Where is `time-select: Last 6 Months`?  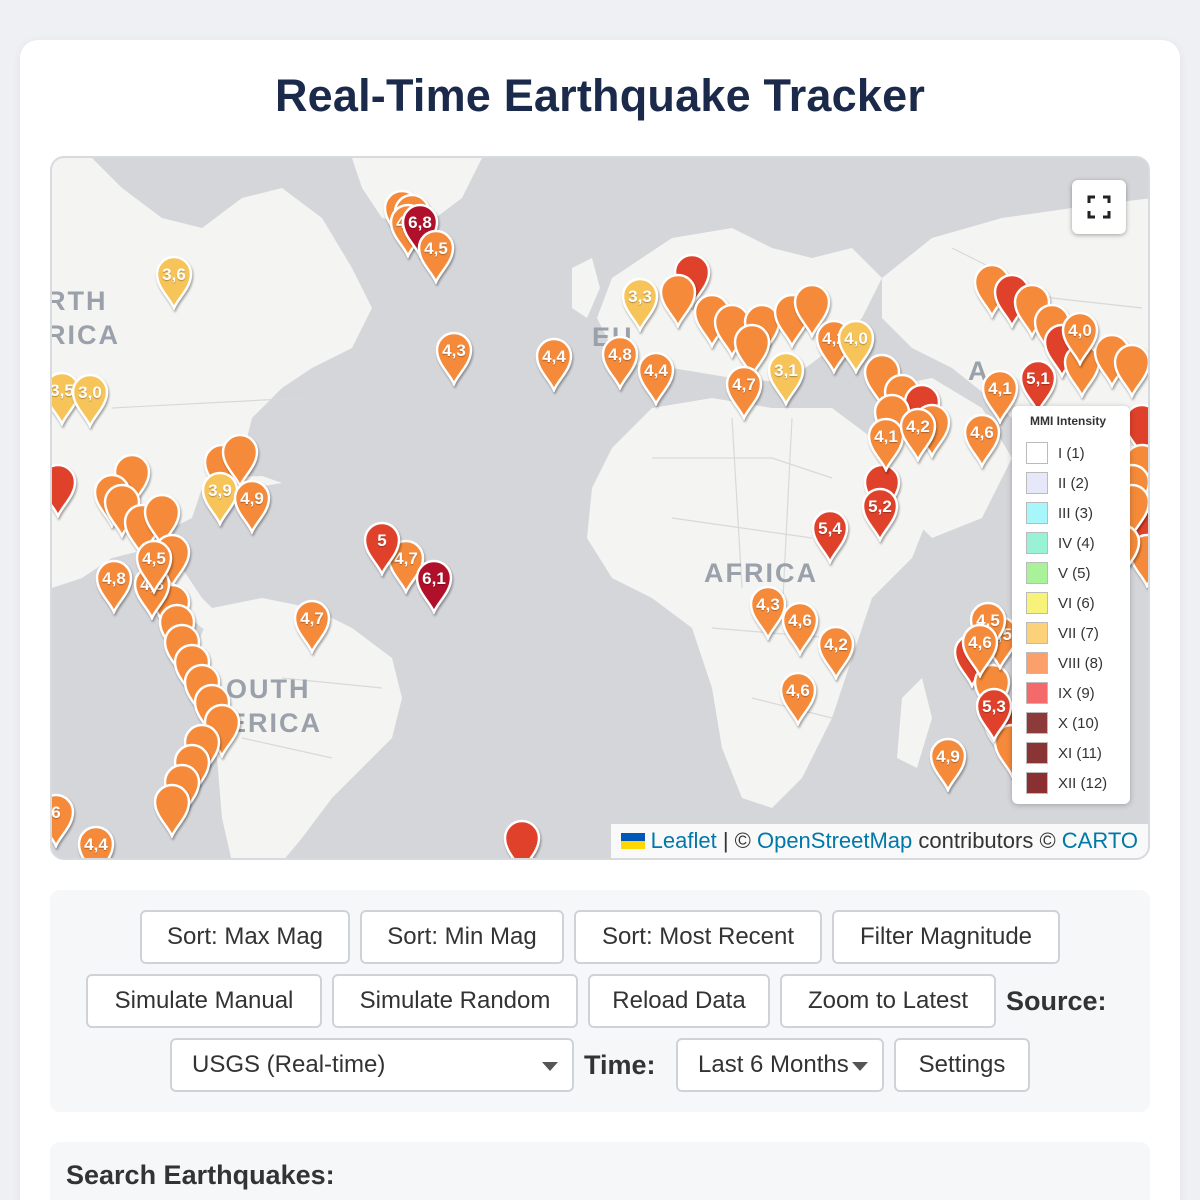 time-select: Last 6 Months is located at coordinates (780, 1065).